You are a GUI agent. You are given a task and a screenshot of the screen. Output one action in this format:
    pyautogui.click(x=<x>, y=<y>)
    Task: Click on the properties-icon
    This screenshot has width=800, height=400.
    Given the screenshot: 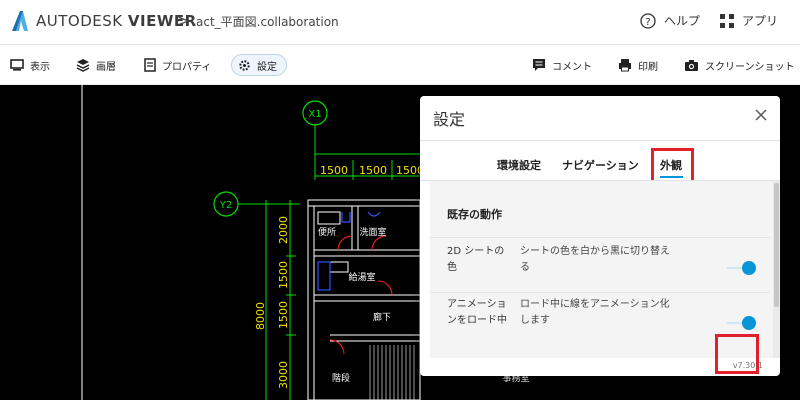 What is the action you would take?
    pyautogui.click(x=150, y=65)
    